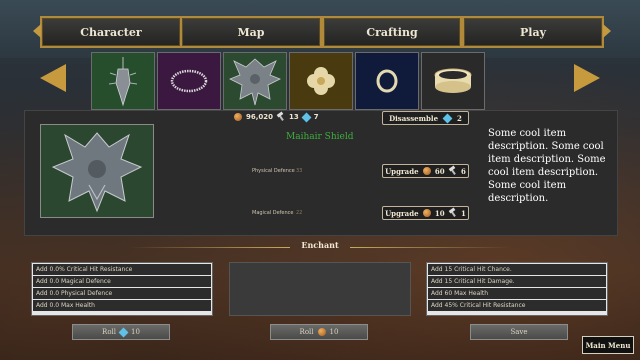 The width and height of the screenshot is (640, 360). I want to click on enchant-divider-left, so click(210, 247).